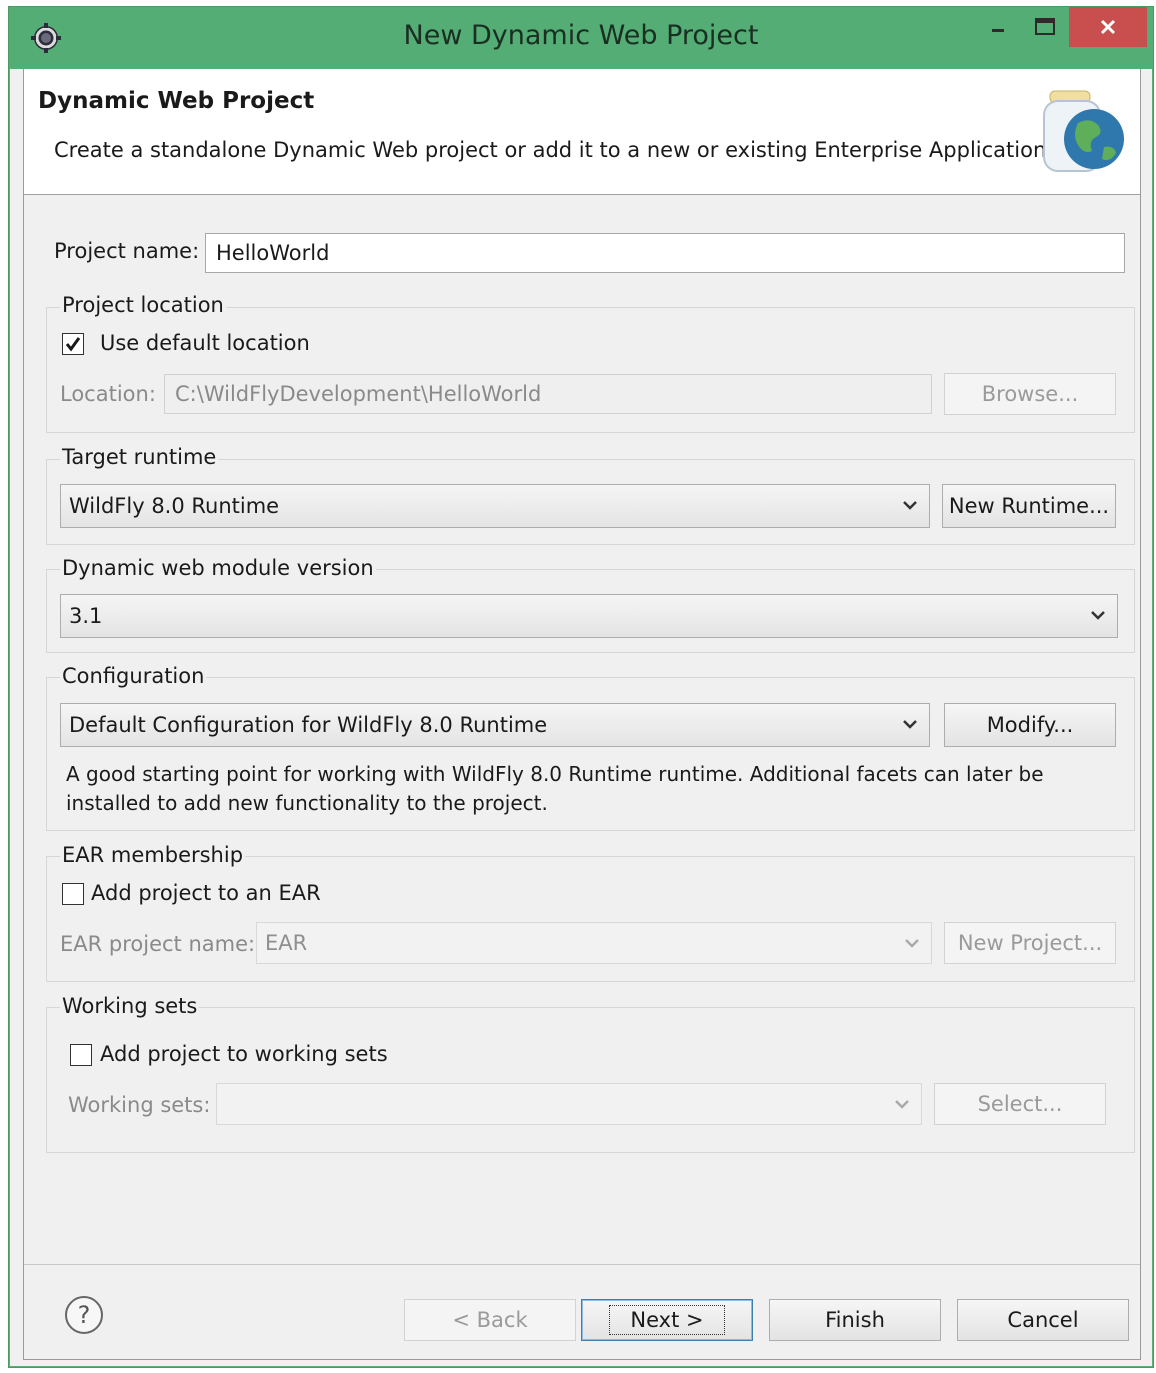  Describe the element at coordinates (127, 251) in the screenshot. I see `project-name-label: Project name:` at that location.